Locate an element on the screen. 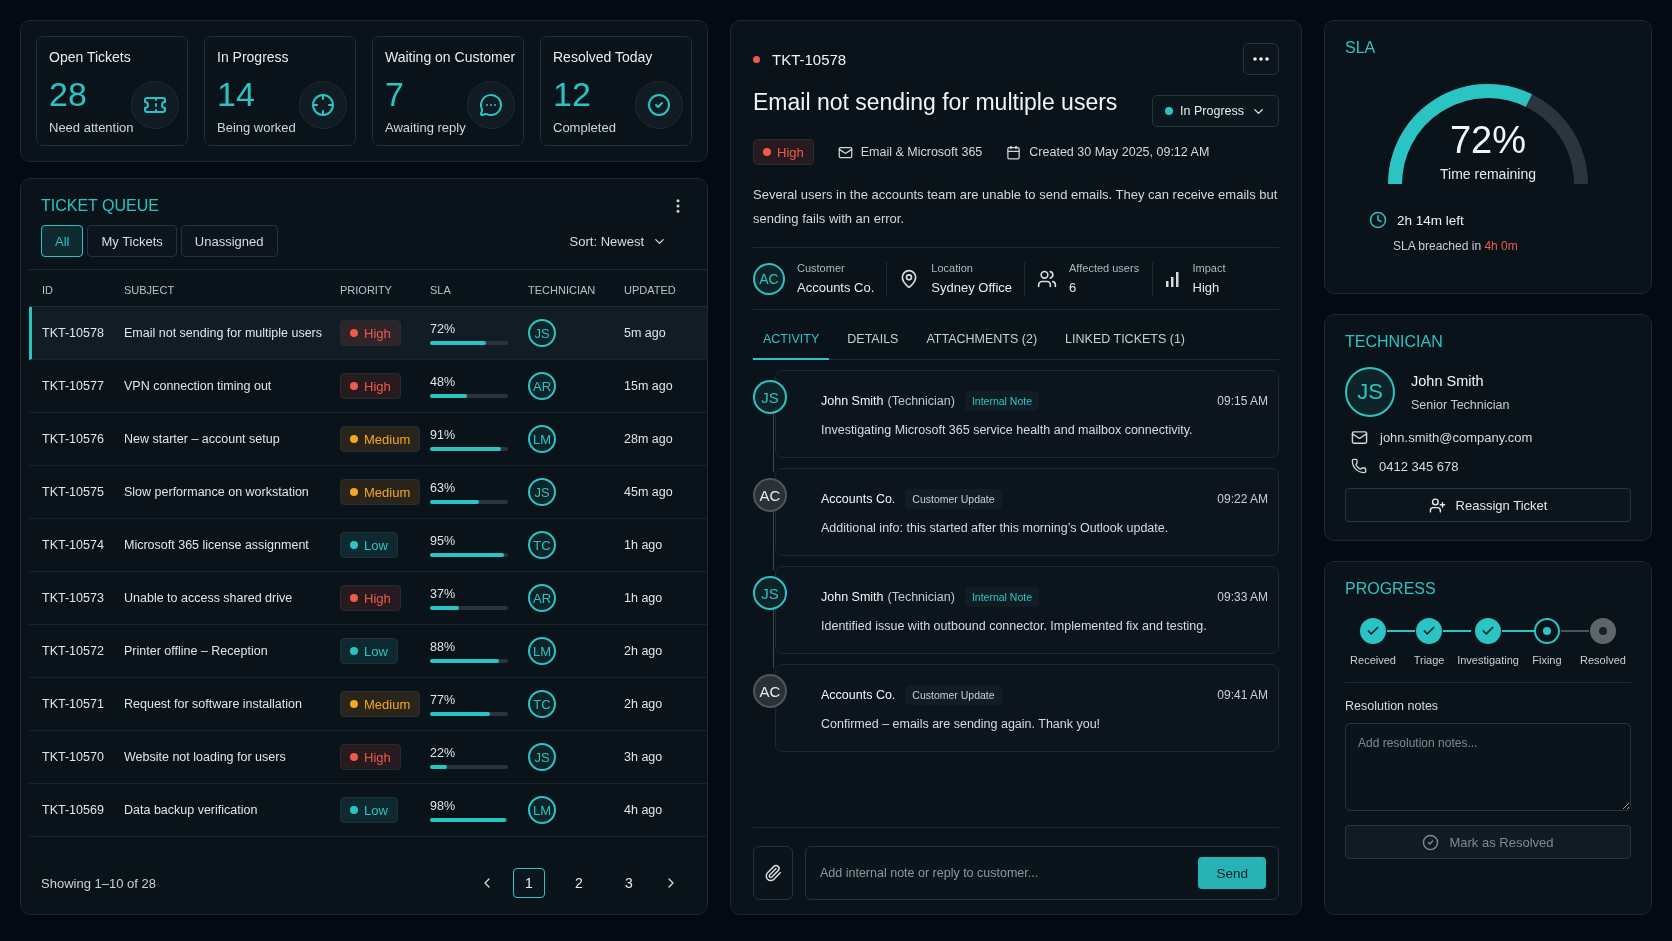 This screenshot has height=941, width=1672. technician-email: john.smith@company.com is located at coordinates (1456, 437).